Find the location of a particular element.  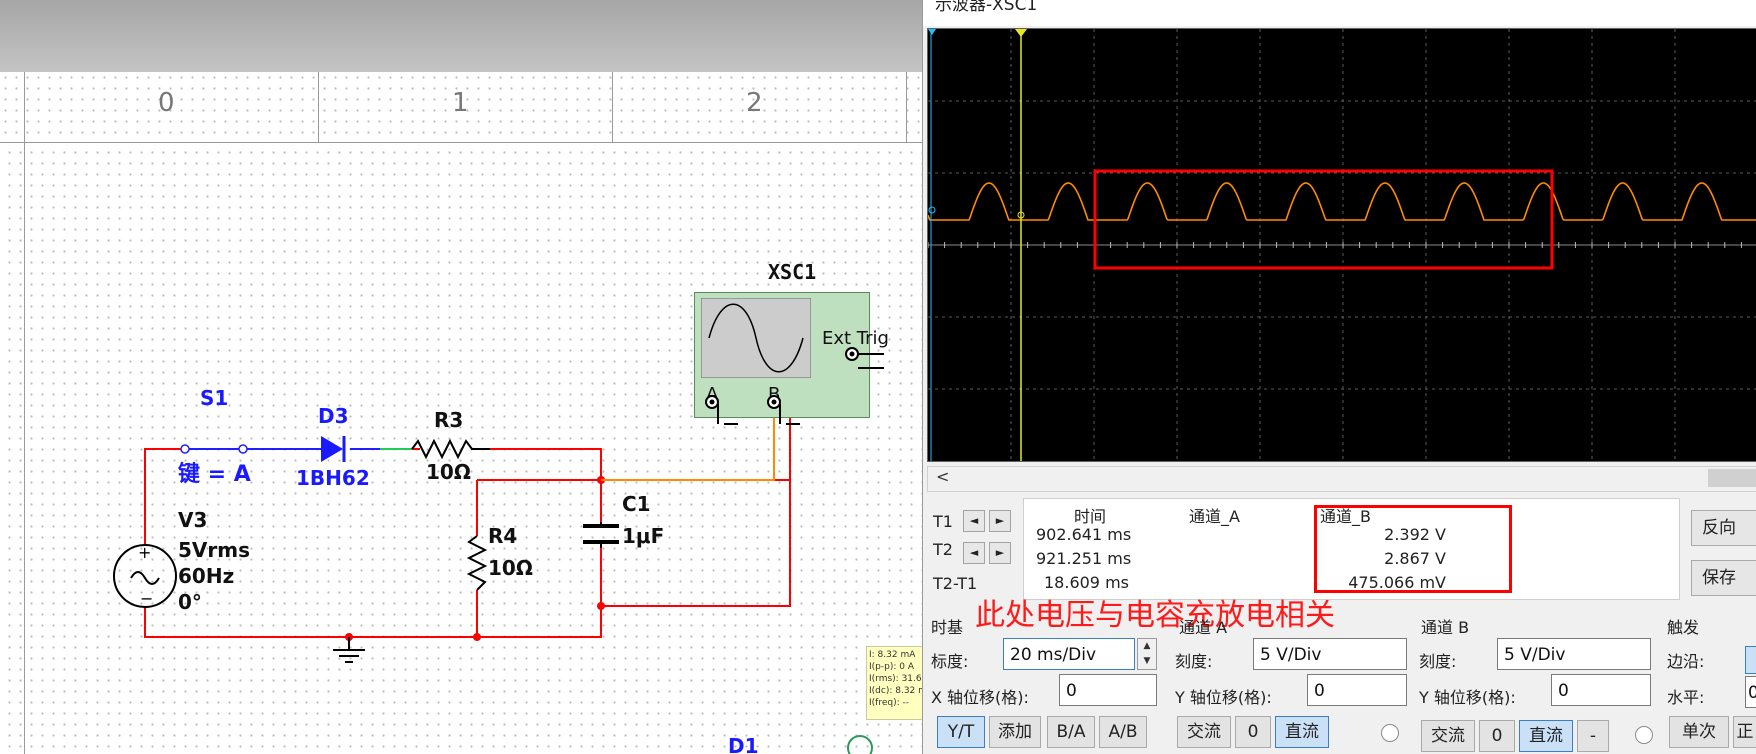

t2-left-button: ◄ is located at coordinates (974, 553).